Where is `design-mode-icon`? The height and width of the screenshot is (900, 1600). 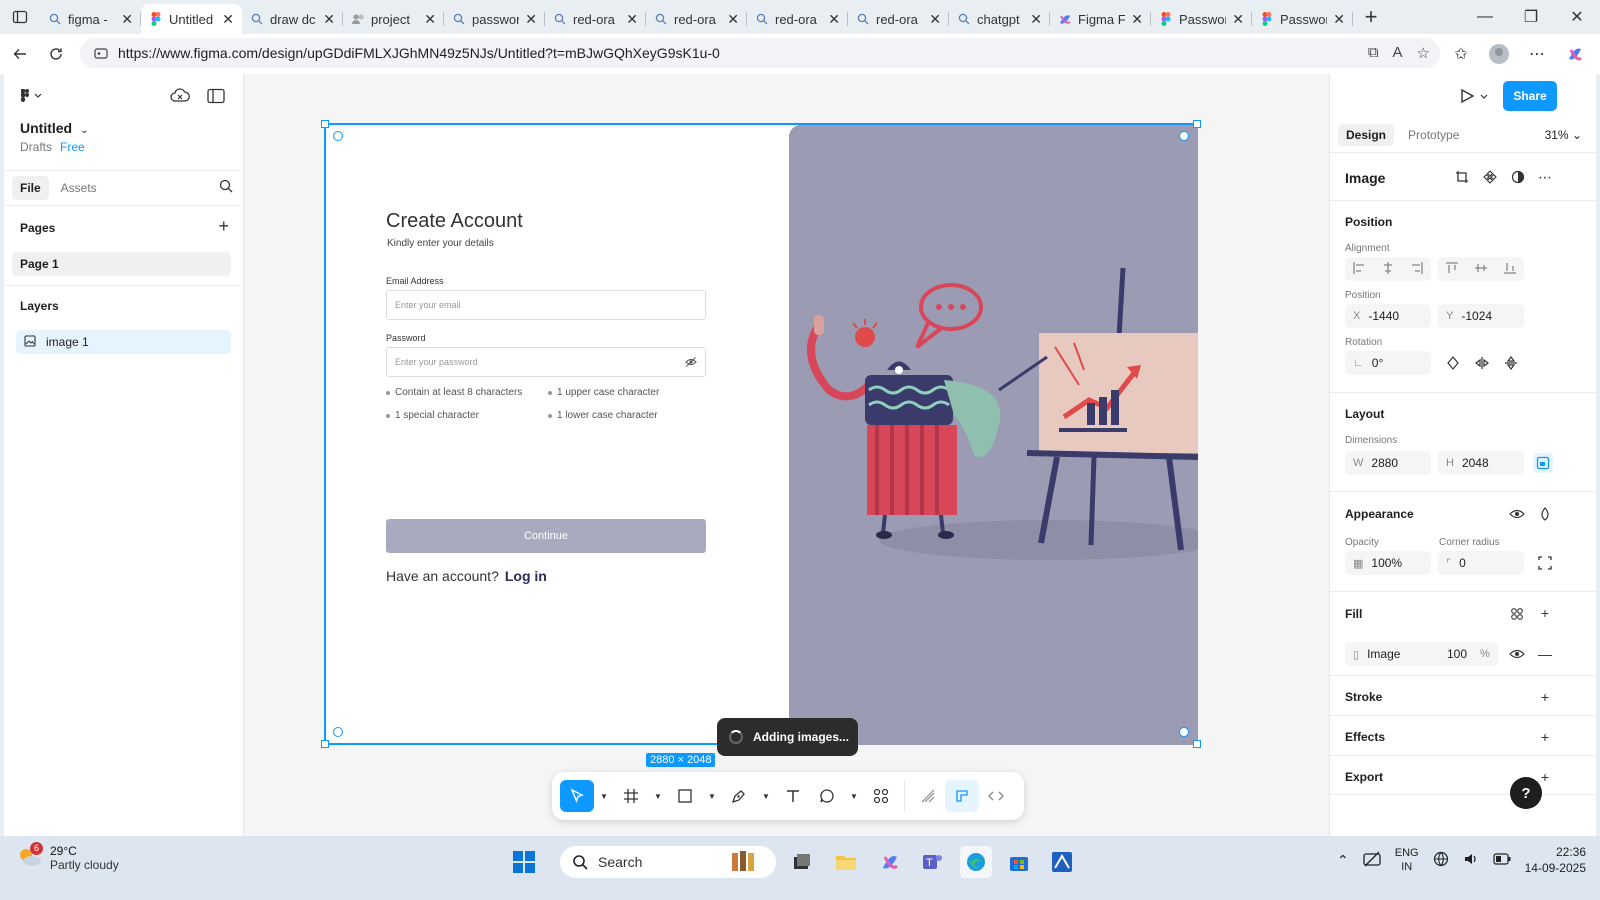
design-mode-icon is located at coordinates (962, 796).